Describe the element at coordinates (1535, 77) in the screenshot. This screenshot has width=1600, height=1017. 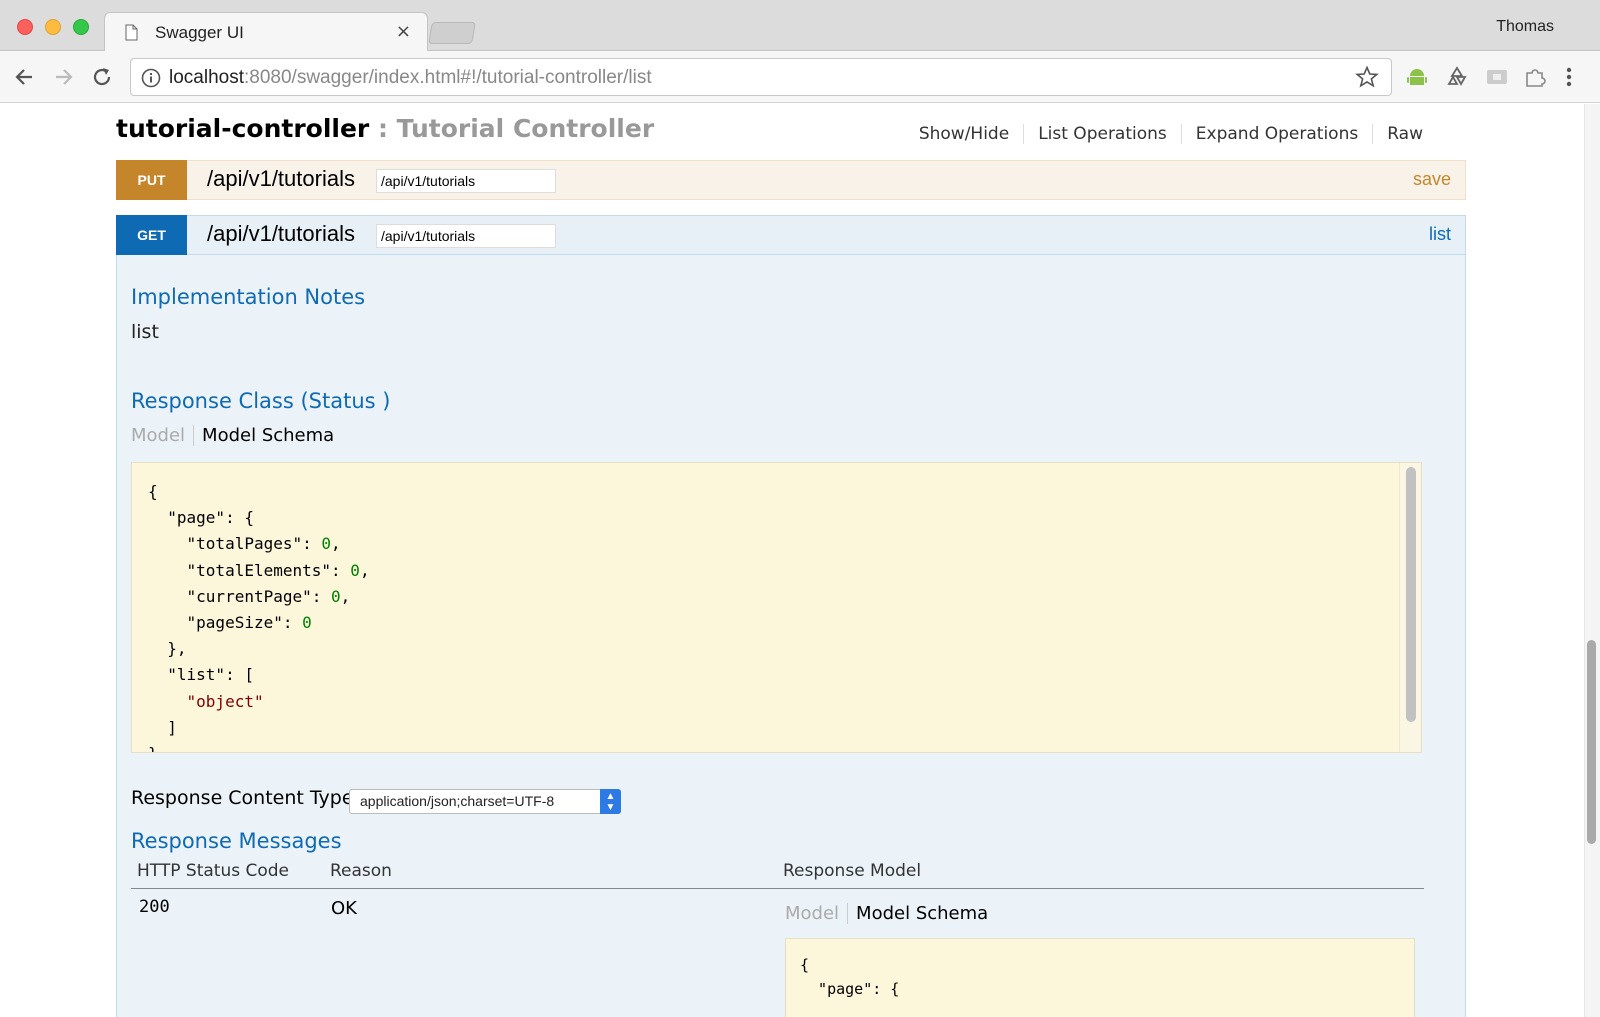
I see `puzzle-icon` at that location.